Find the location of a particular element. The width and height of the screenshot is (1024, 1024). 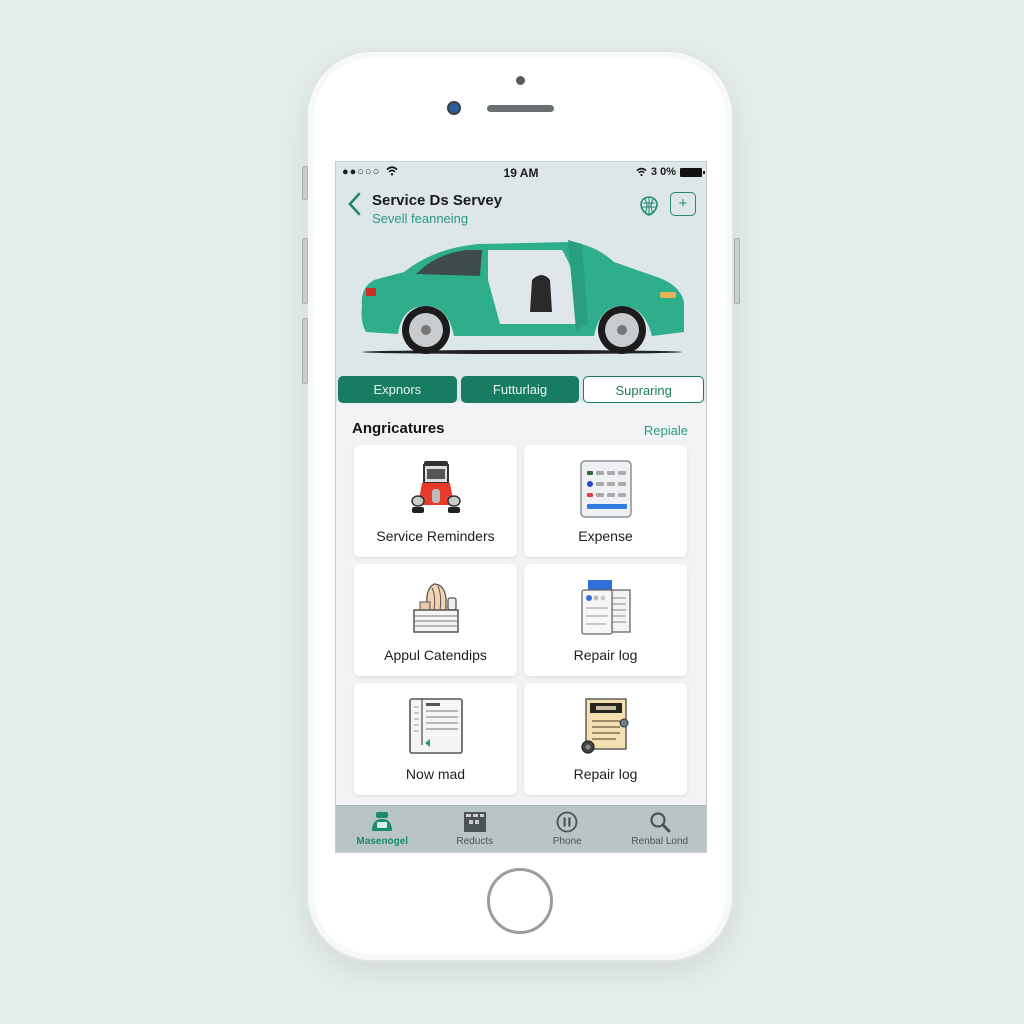

card-expense: Expense is located at coordinates (605, 501).